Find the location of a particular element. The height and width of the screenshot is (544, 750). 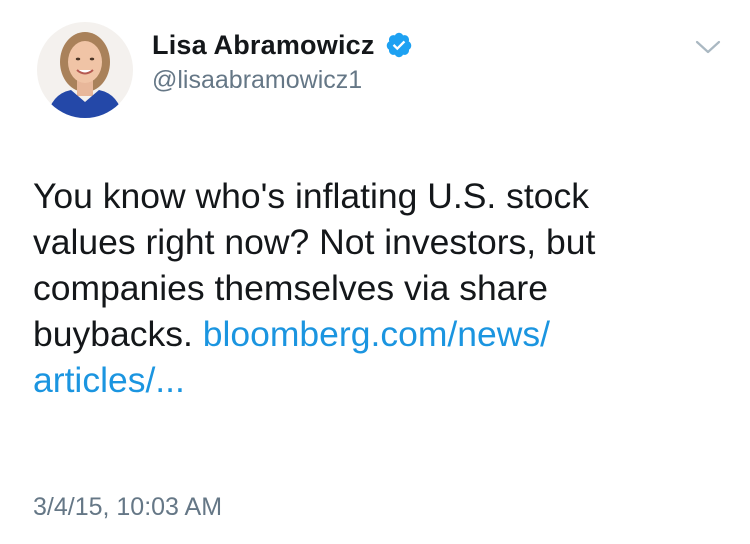

avatar-image is located at coordinates (85, 70).